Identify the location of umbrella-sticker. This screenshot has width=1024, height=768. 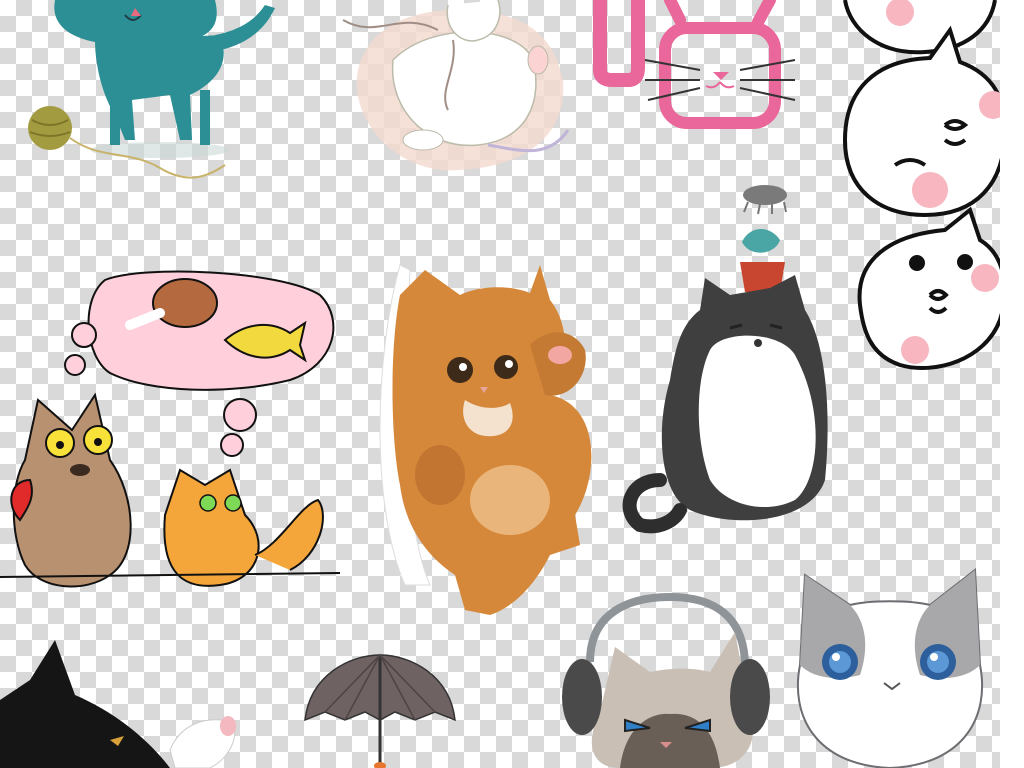
(380, 709).